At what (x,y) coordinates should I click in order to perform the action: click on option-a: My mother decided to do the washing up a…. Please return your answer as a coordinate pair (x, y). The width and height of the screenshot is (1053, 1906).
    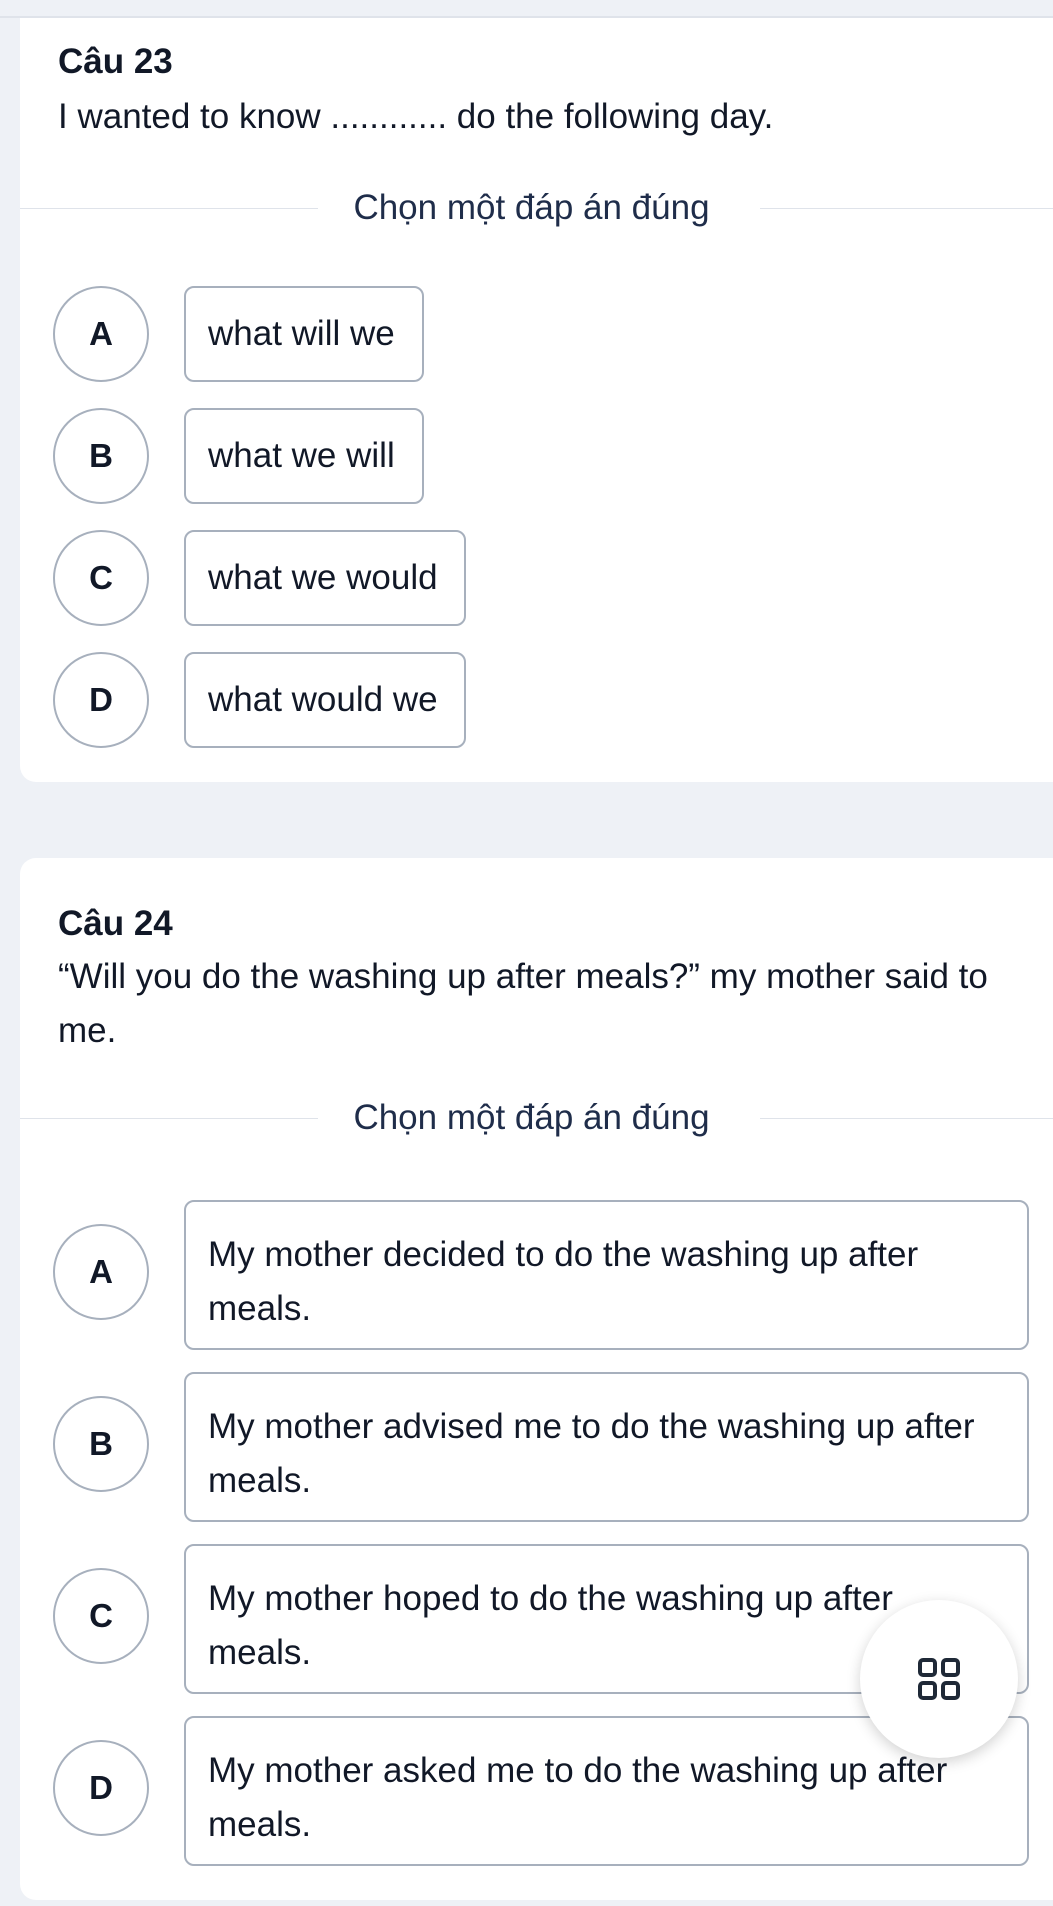
    Looking at the image, I should click on (606, 1275).